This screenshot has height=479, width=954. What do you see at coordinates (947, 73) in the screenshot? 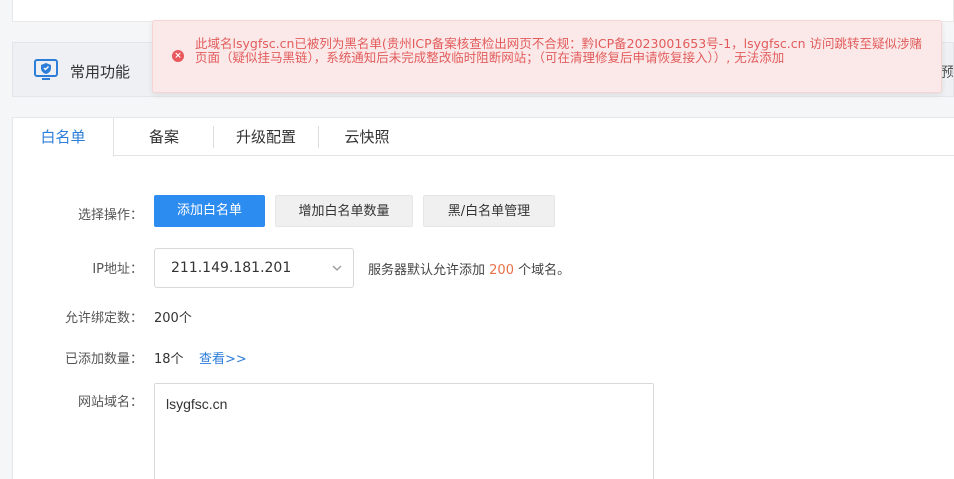
I see `feature-cut-text: 预` at bounding box center [947, 73].